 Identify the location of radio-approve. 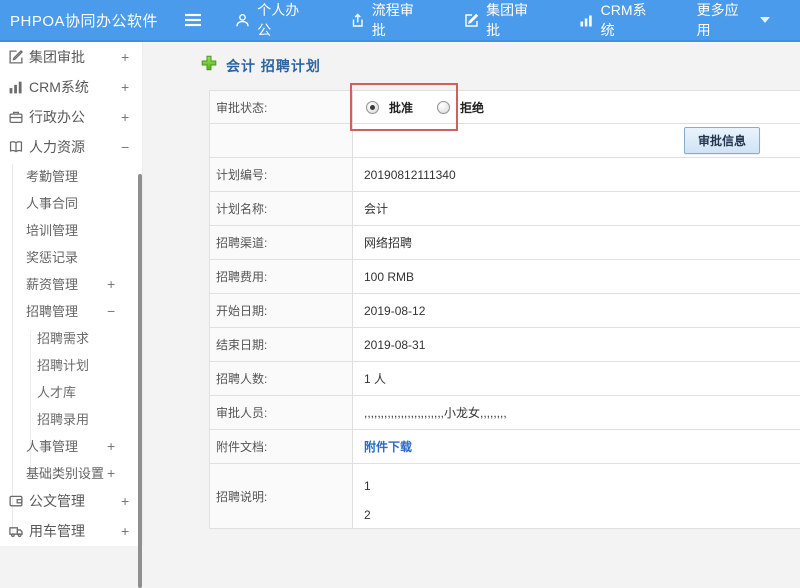
(372, 107).